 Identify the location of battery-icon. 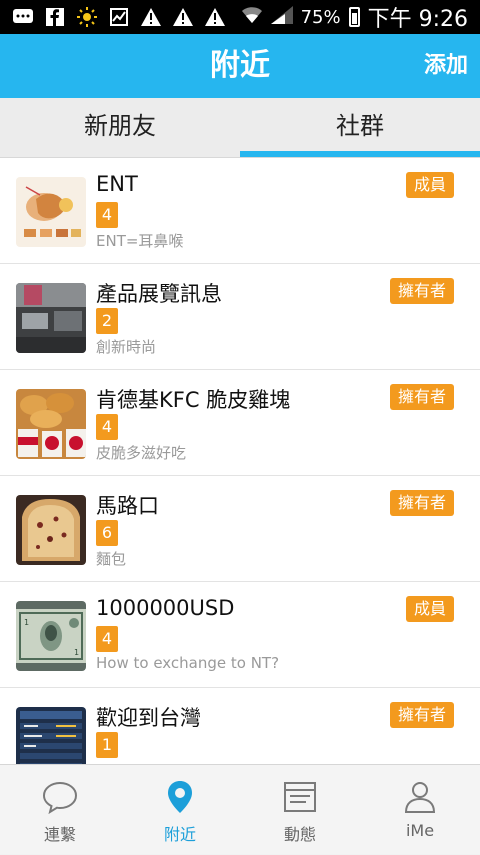
(354, 17).